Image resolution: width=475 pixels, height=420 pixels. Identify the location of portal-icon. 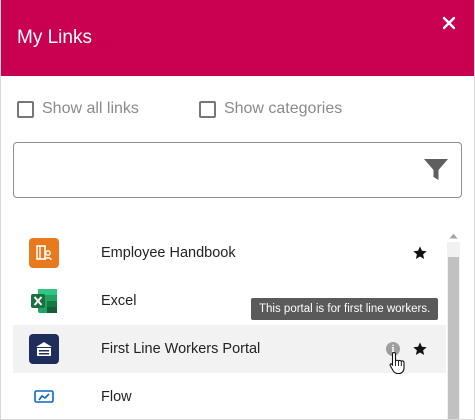
(44, 349).